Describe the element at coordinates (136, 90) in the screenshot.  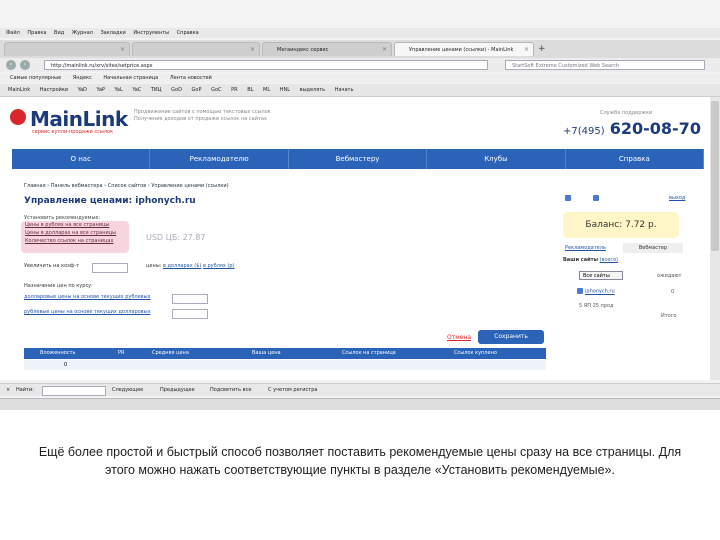
I see `toolbar-item: YaC` at that location.